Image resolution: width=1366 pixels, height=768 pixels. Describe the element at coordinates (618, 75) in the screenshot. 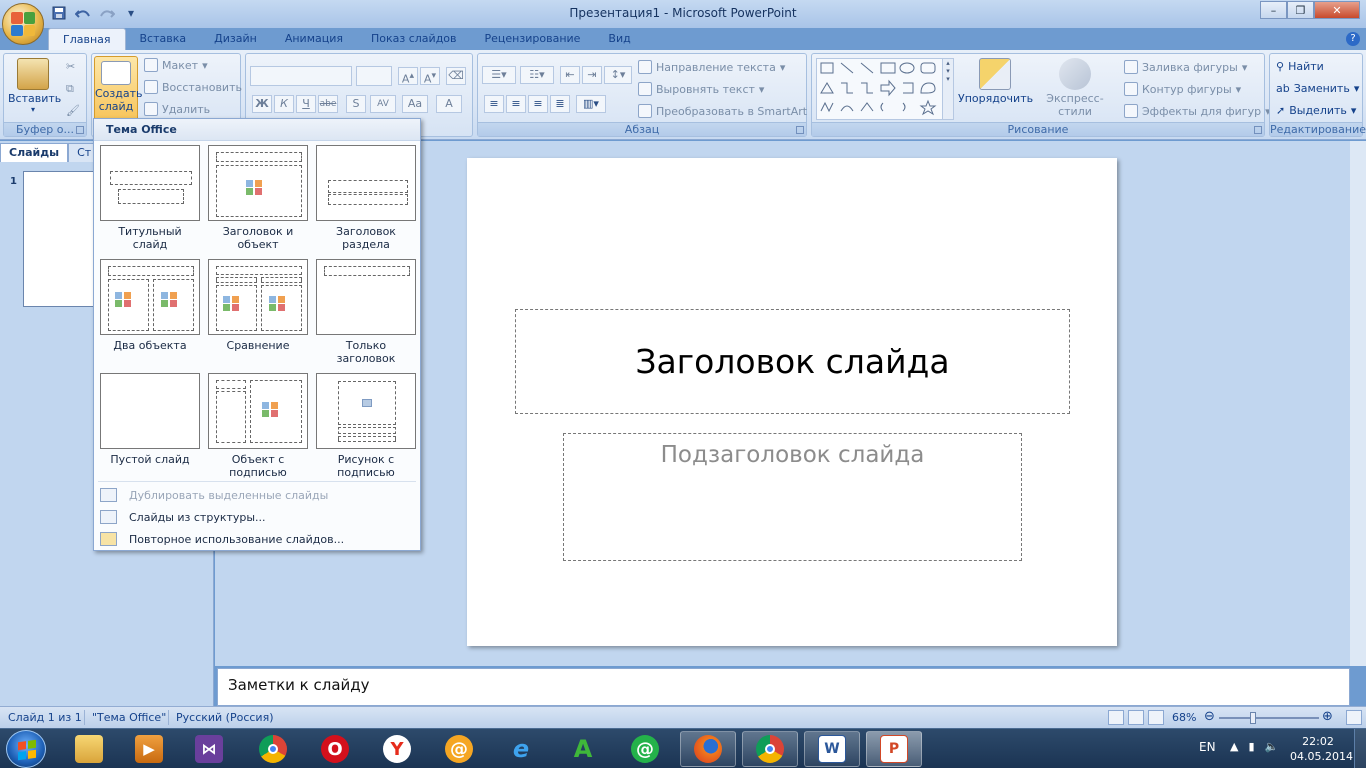

I see `line-spacing-icon: ↕▾` at that location.